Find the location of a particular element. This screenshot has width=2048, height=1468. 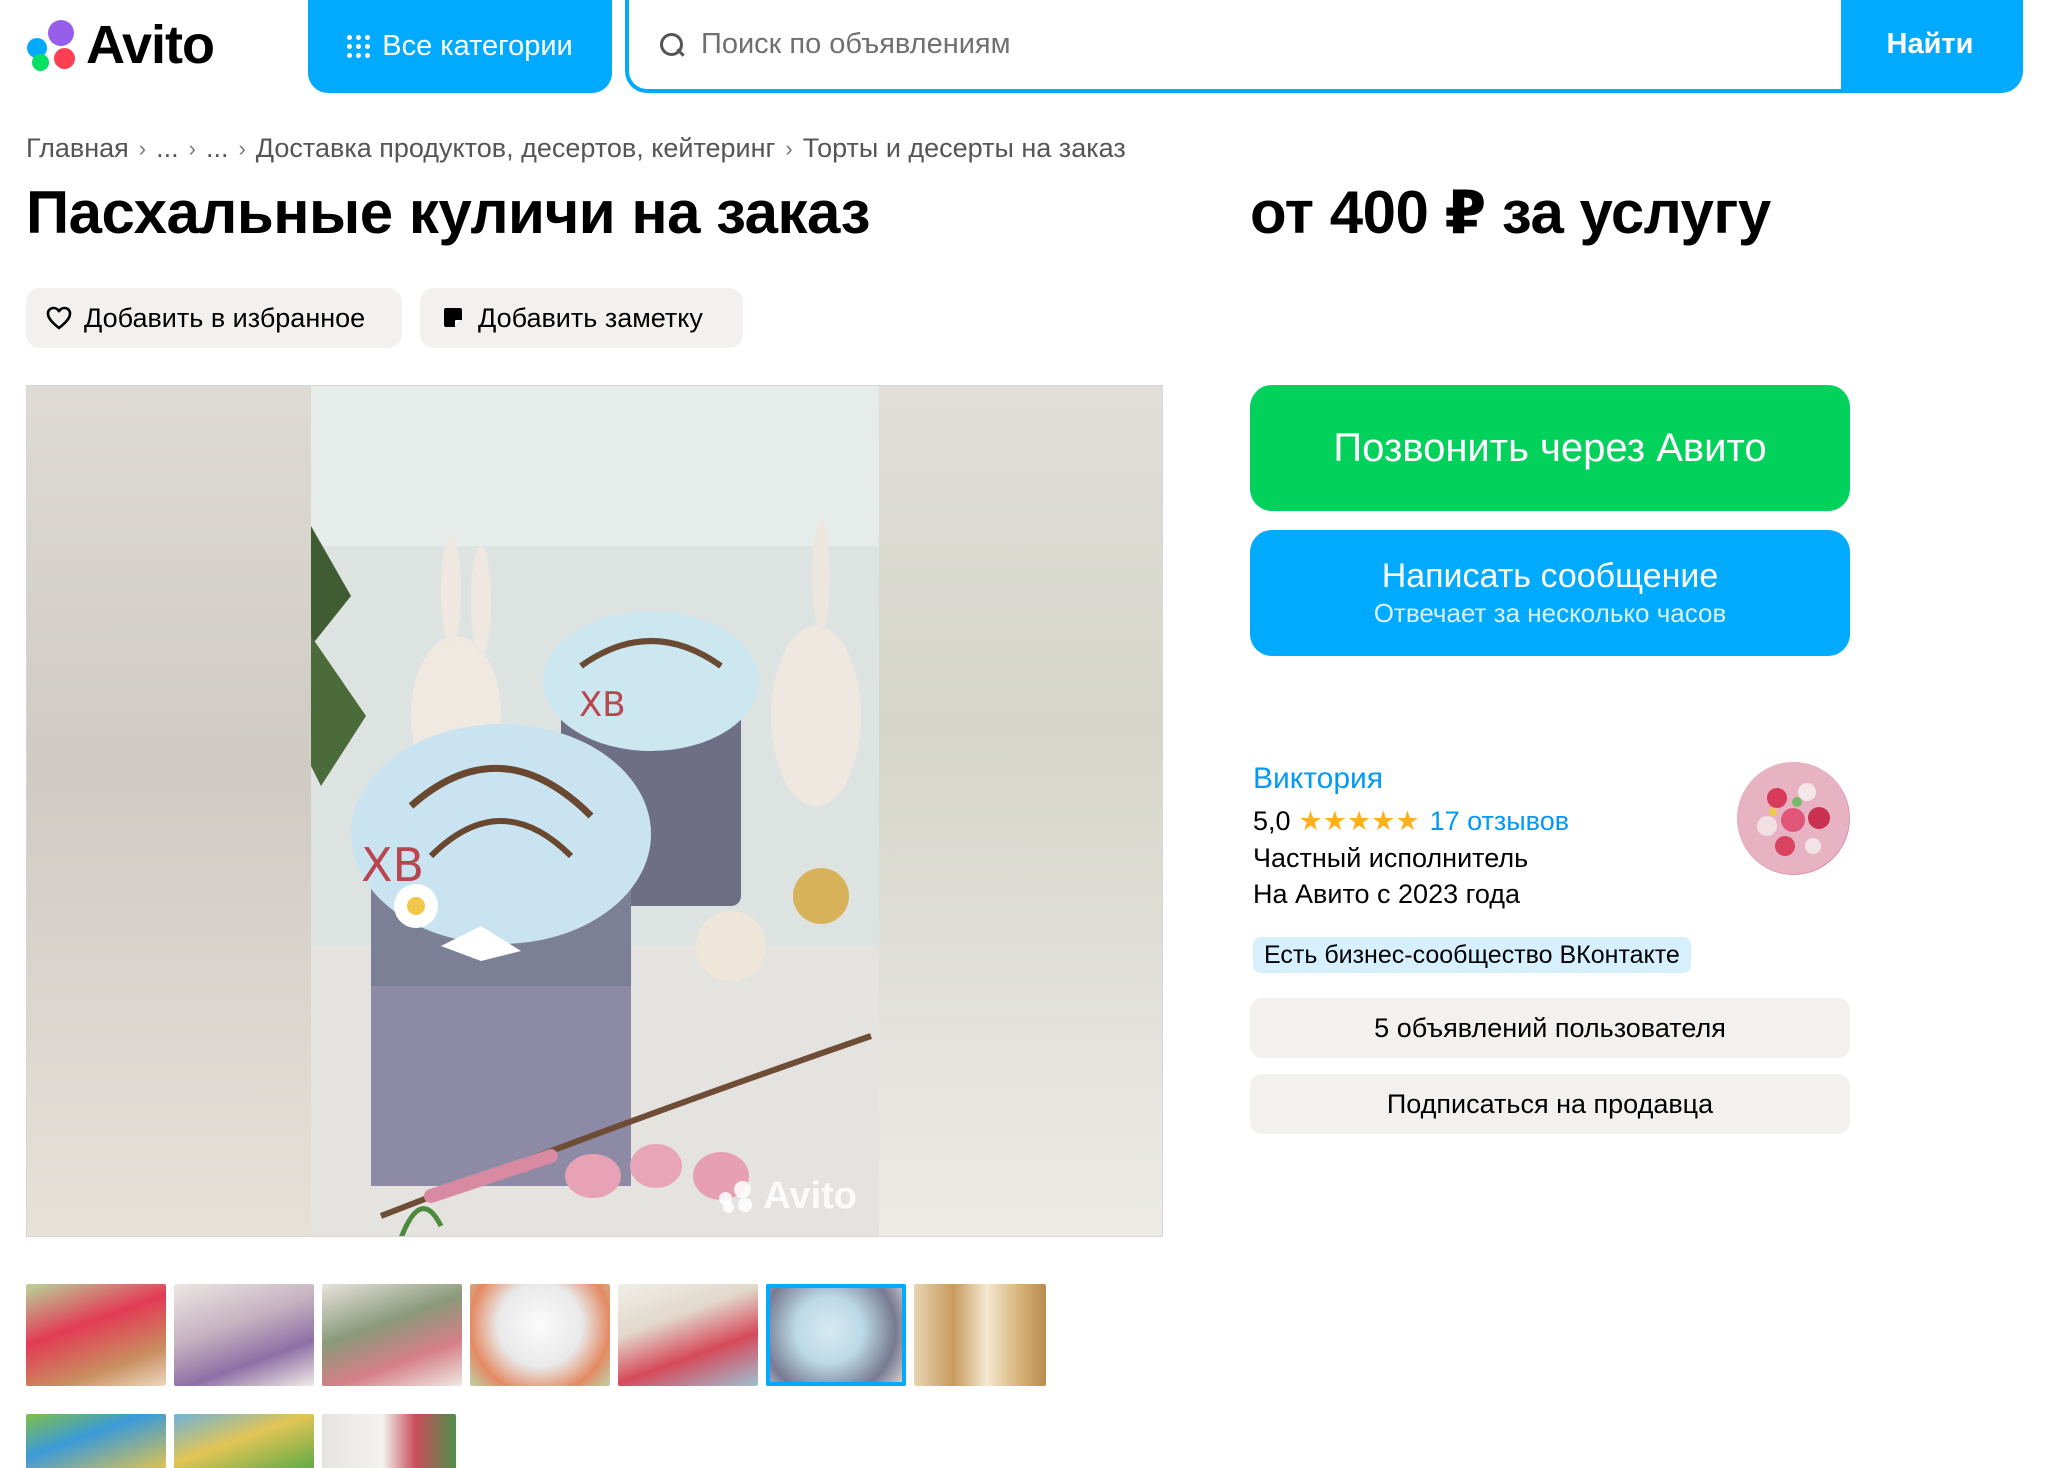

all-categories-label: Все категории is located at coordinates (477, 46).